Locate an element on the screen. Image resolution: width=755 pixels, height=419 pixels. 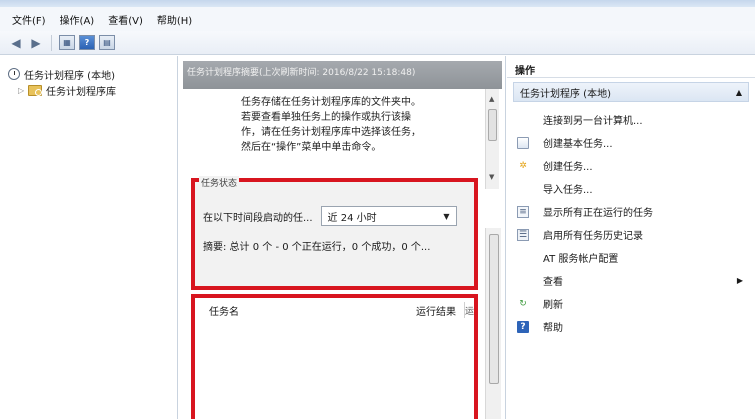
action-label: 帮助 is located at coordinates (553, 328).